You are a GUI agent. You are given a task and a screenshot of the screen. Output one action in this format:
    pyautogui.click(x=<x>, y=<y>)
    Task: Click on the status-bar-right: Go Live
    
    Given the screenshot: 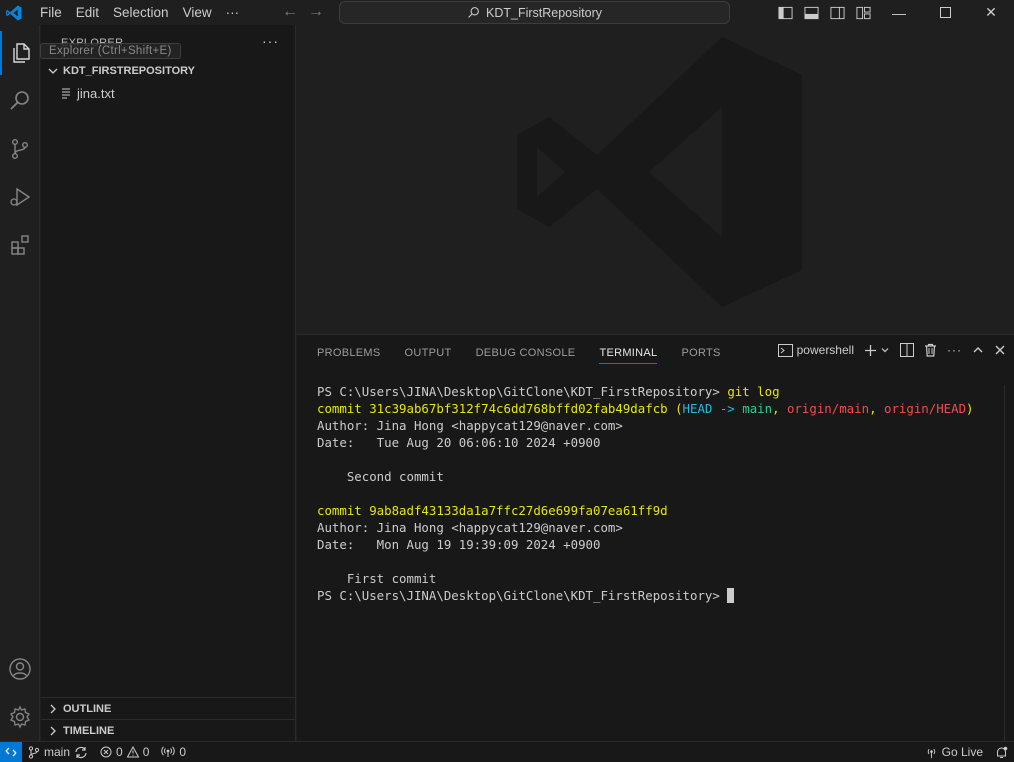 What is the action you would take?
    pyautogui.click(x=966, y=752)
    